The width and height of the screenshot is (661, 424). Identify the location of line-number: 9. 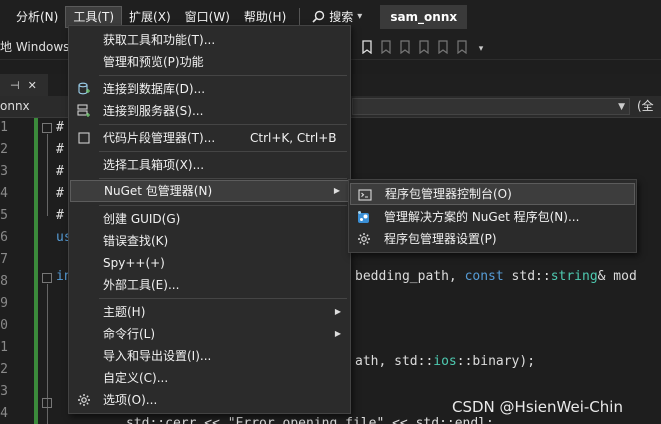
(4, 303).